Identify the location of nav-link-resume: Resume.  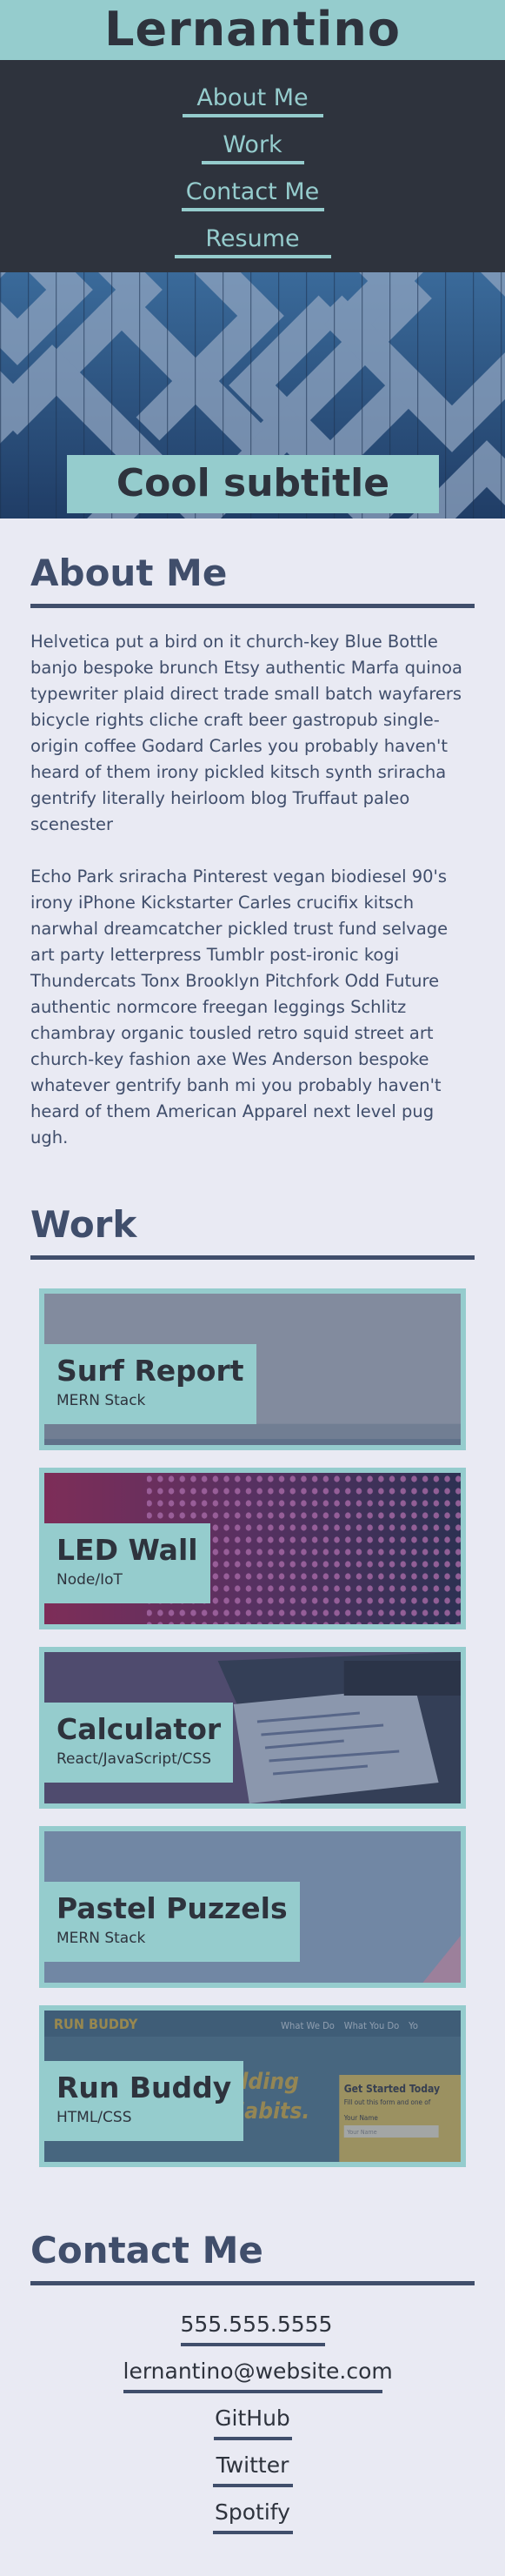
(253, 243).